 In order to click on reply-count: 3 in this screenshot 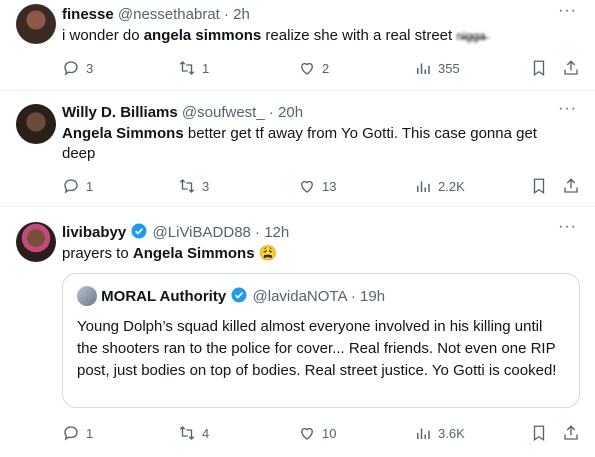, I will do `click(90, 68)`.